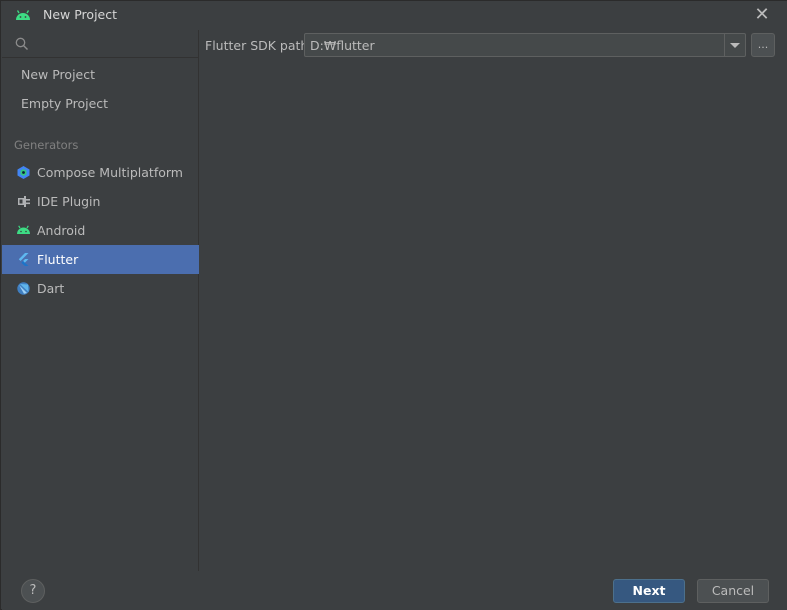 This screenshot has width=787, height=610. What do you see at coordinates (259, 45) in the screenshot?
I see `sdk-path-label: Flutter SDK path:` at bounding box center [259, 45].